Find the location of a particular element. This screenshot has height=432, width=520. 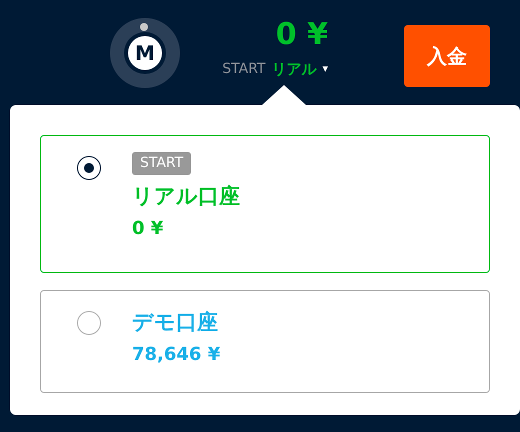

account-name: デモ口座 is located at coordinates (175, 322).